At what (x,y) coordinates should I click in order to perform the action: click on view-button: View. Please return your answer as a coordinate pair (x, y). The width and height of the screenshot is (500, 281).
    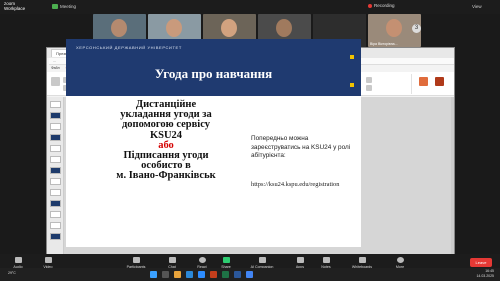
    Looking at the image, I should click on (477, 6).